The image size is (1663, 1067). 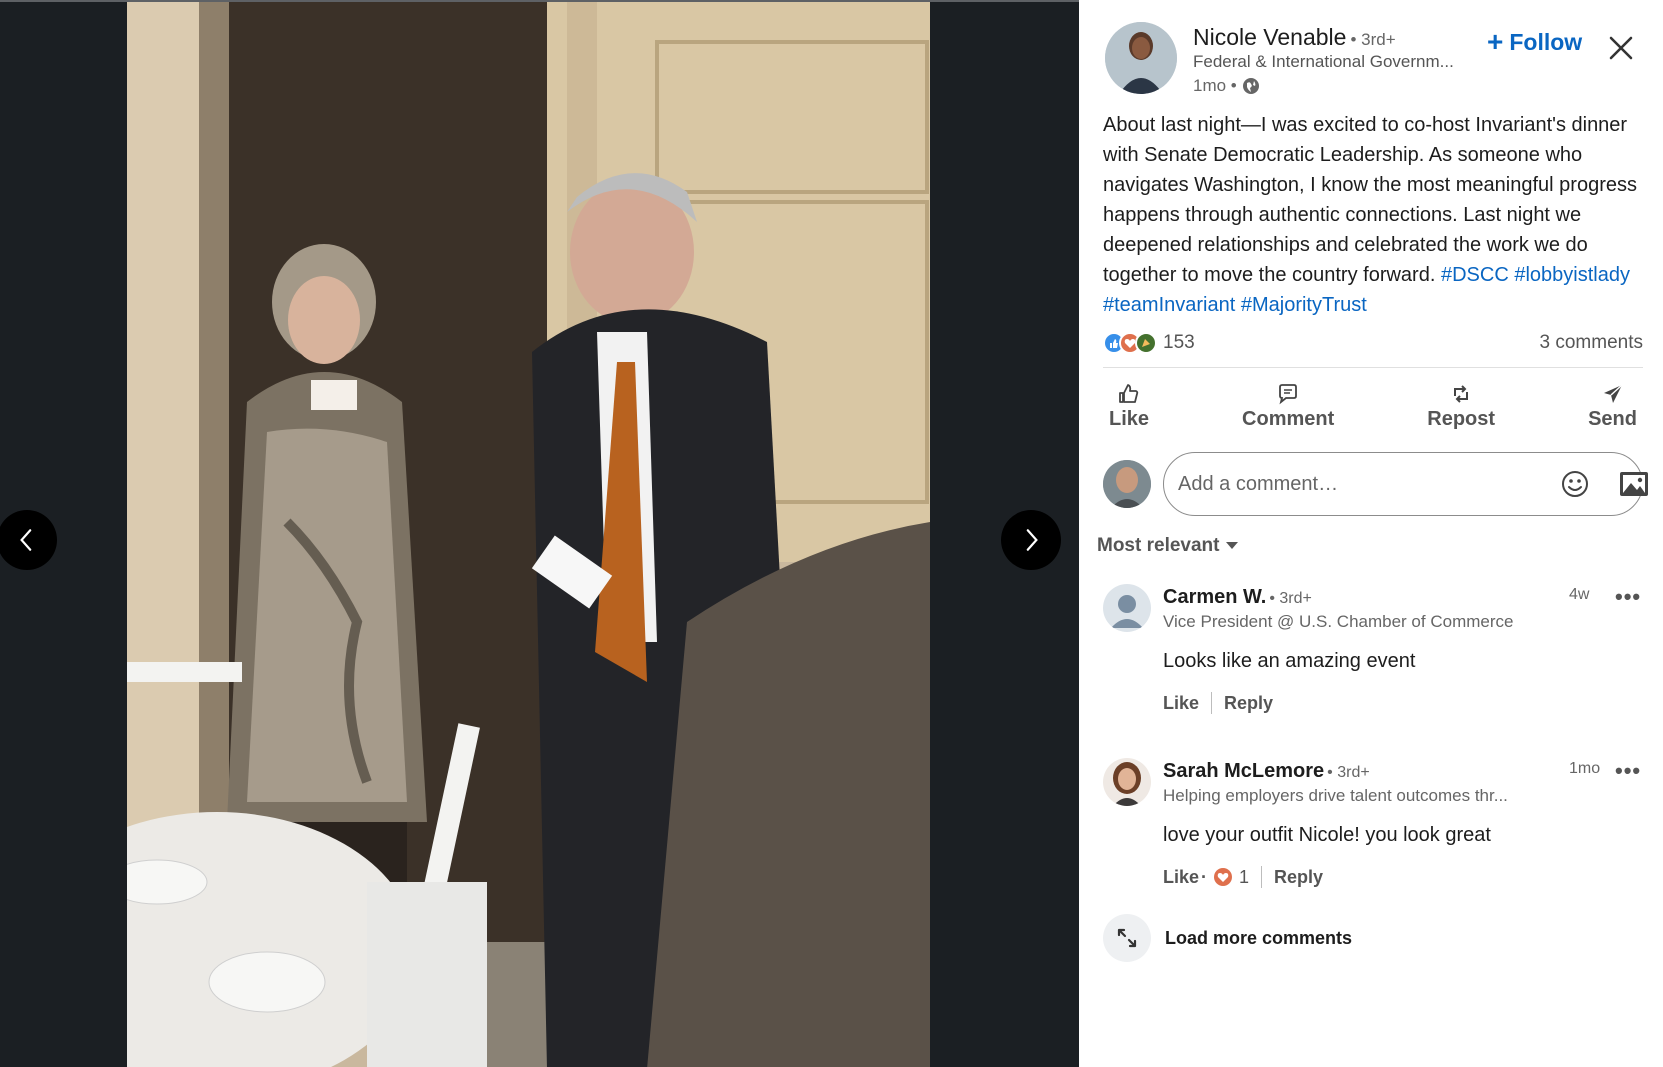 What do you see at coordinates (1243, 771) in the screenshot?
I see `commenter-name-text: Sarah McLemore` at bounding box center [1243, 771].